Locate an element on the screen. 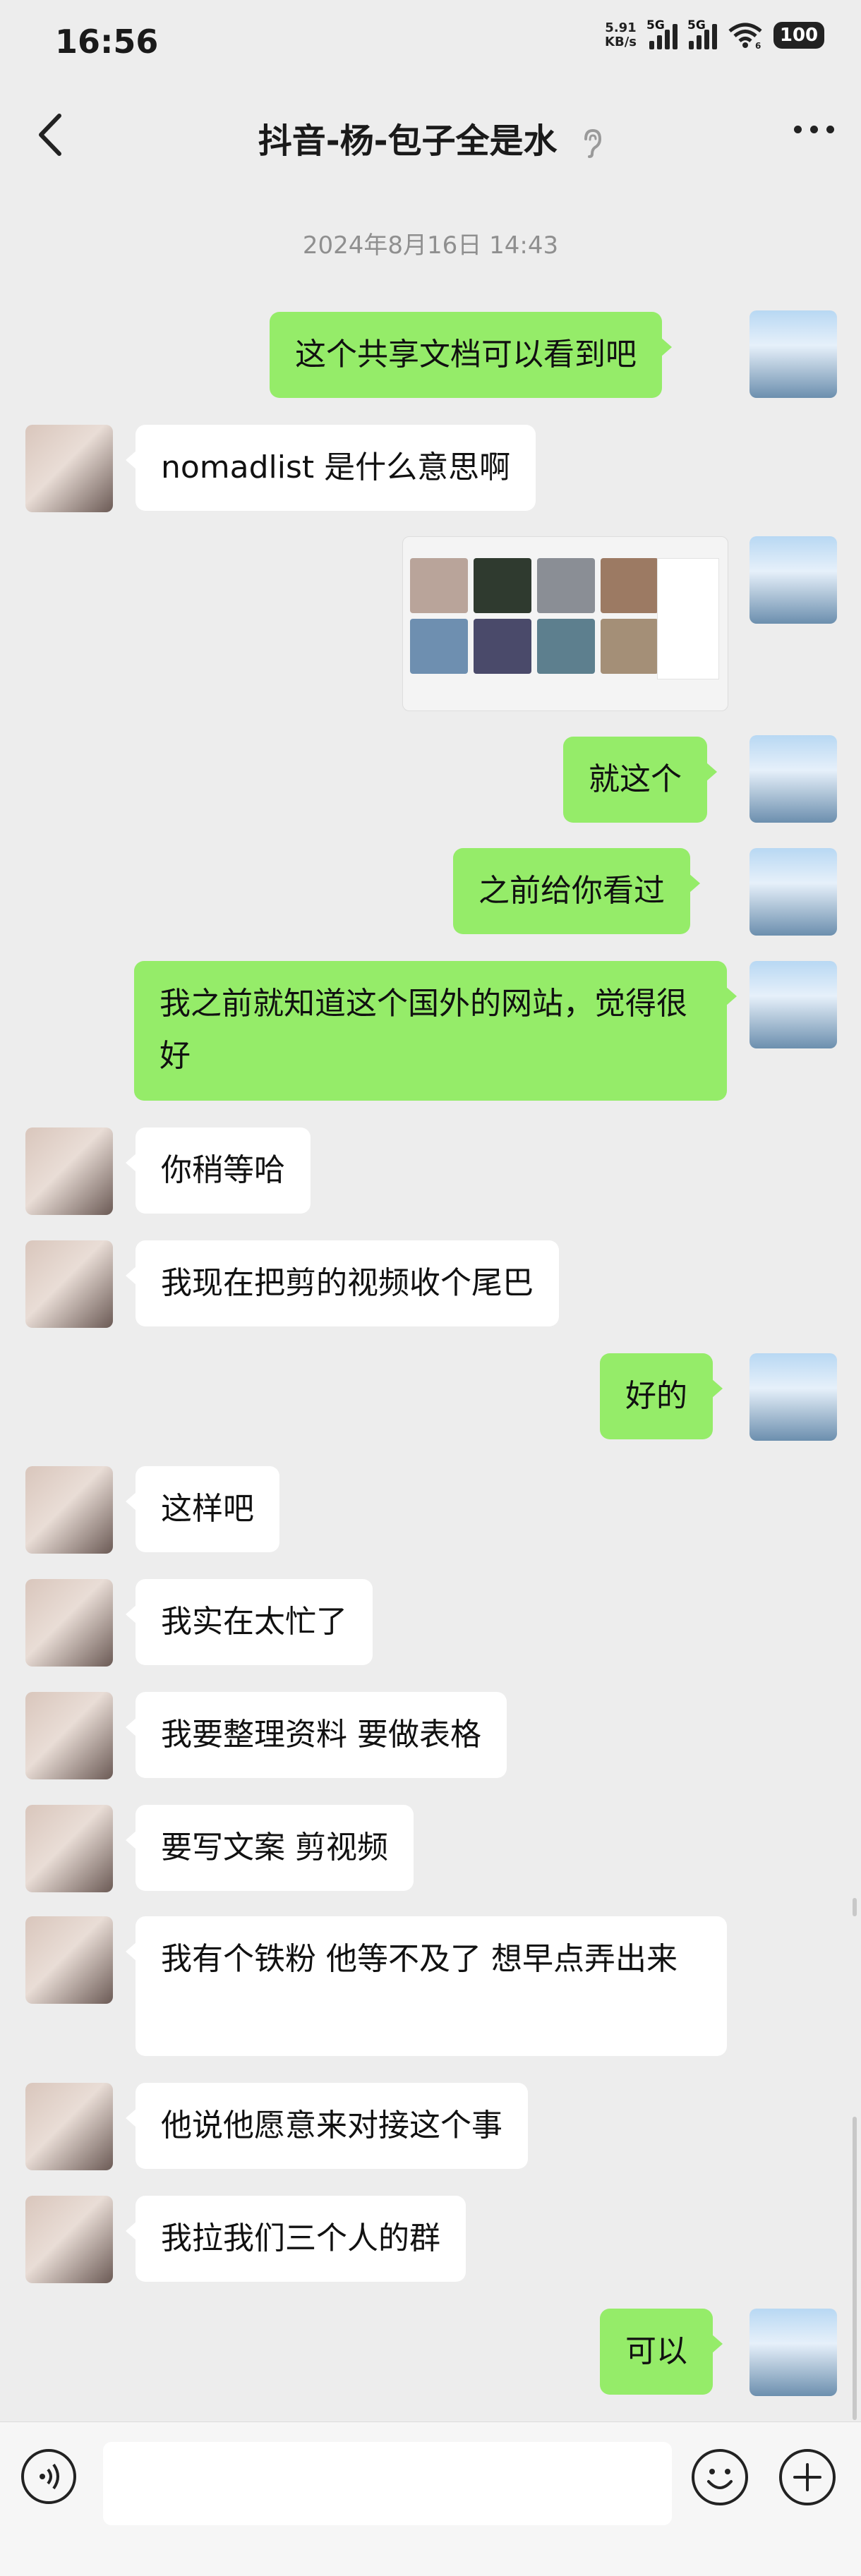 This screenshot has height=2576, width=861. plus-icon is located at coordinates (807, 2477).